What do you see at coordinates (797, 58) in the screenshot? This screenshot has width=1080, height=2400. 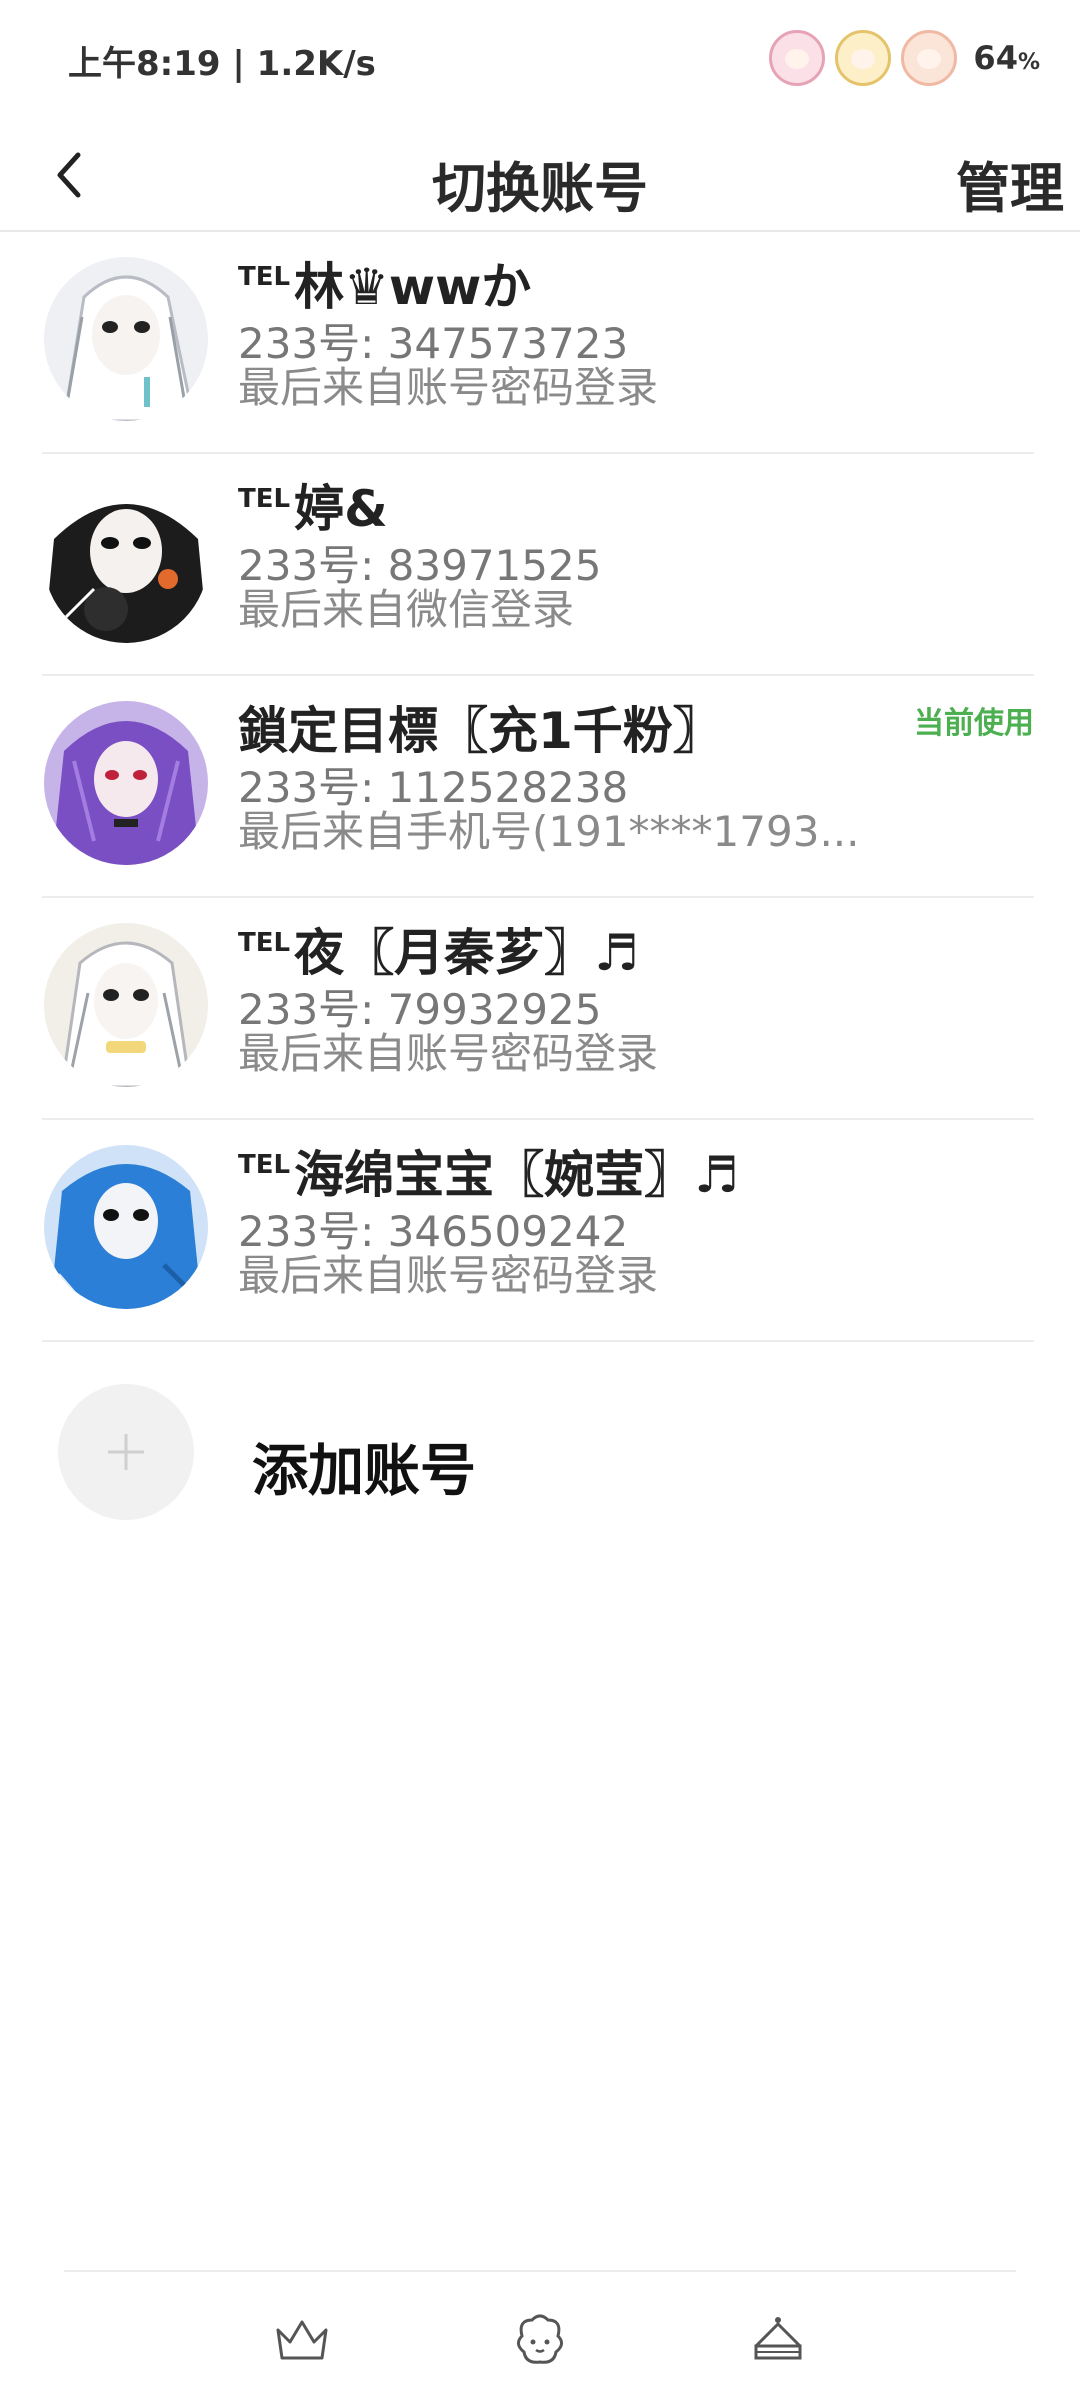 I see `hd-sheep-icon` at bounding box center [797, 58].